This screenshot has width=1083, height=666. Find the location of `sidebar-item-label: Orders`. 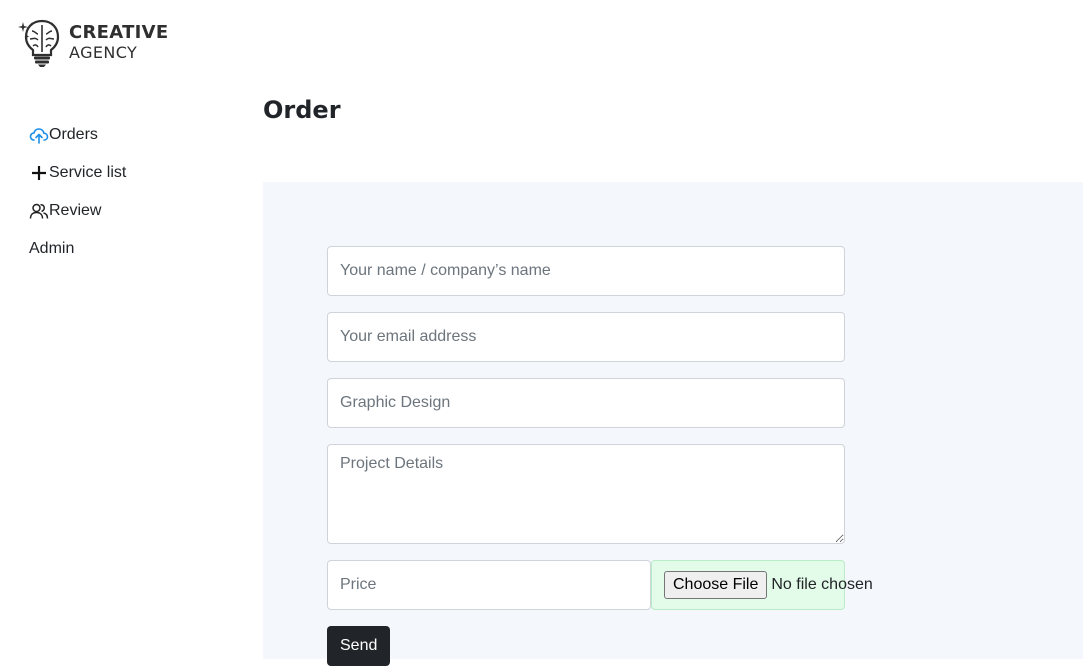

sidebar-item-label: Orders is located at coordinates (73, 134).